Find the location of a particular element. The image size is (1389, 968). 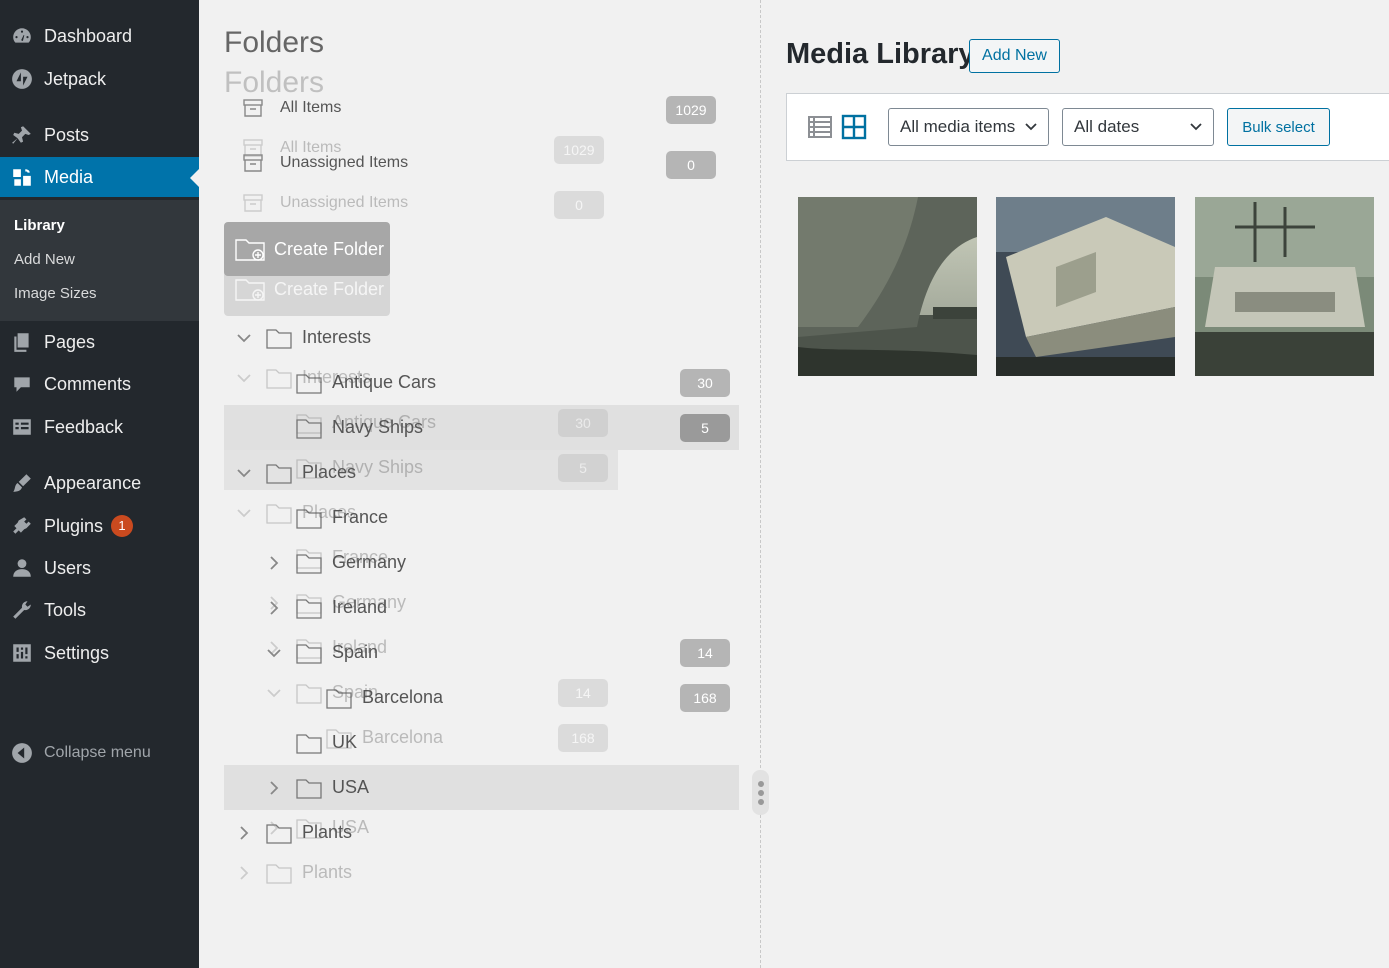

ghost-label: Interests is located at coordinates (337, 377).